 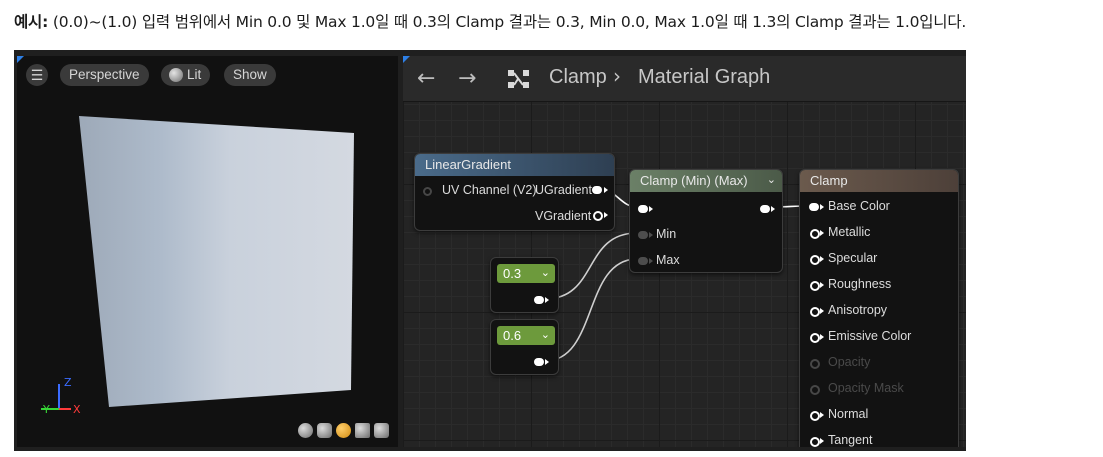 I want to click on sphere-preview-icon, so click(x=305, y=430).